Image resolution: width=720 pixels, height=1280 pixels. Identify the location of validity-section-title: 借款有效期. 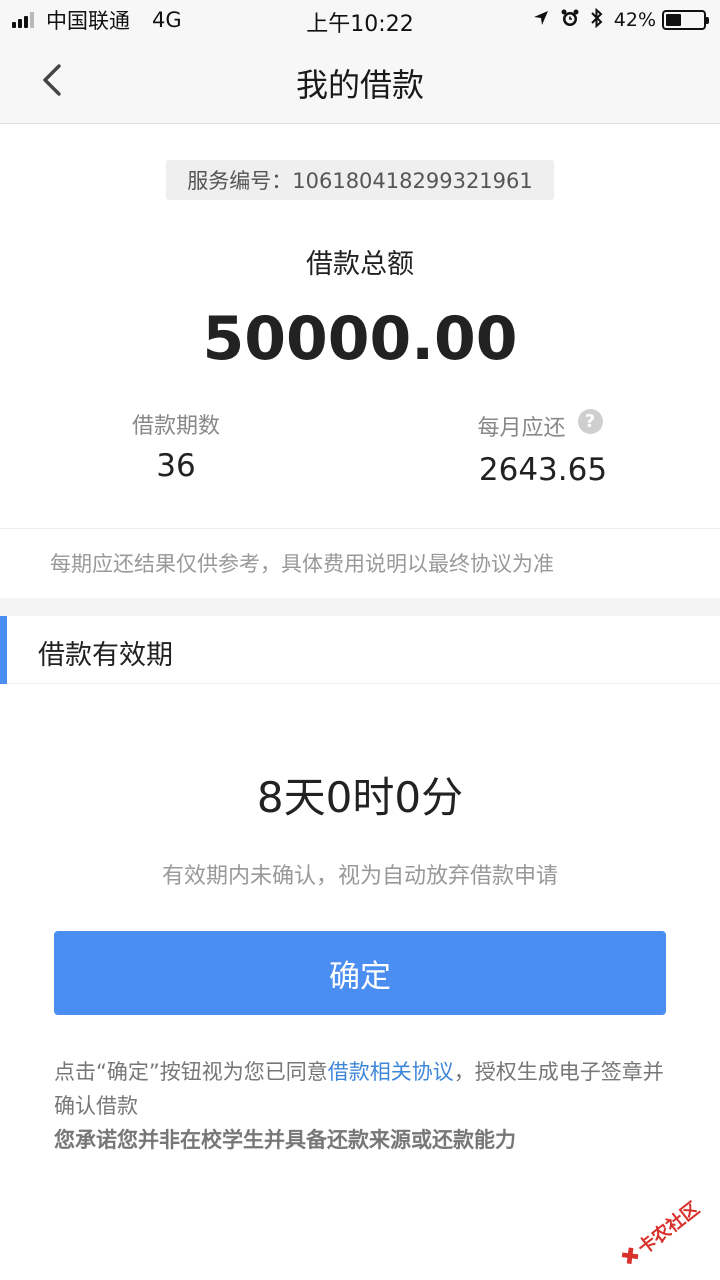
(105, 655).